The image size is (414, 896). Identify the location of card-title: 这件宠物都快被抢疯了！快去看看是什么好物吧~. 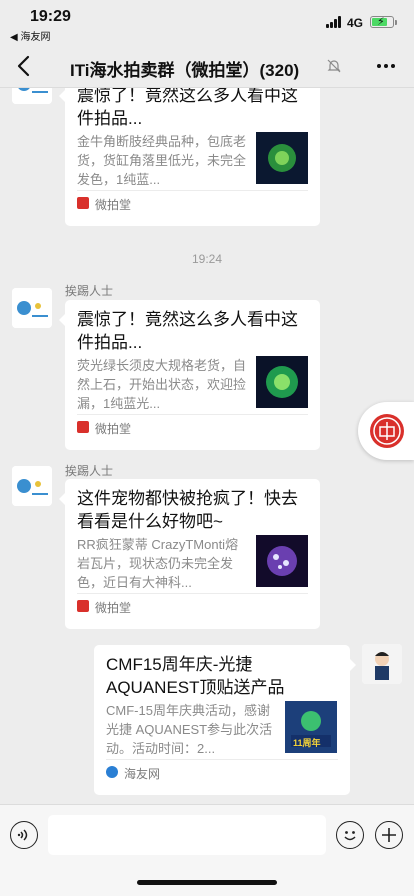
(187, 510).